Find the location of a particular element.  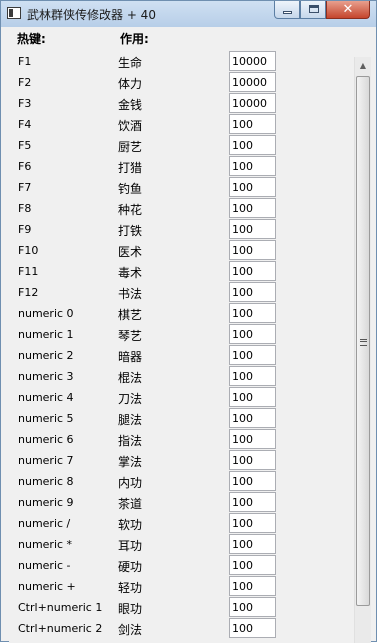

window-title: 武林群侠传修改器 + 40 is located at coordinates (91, 15).